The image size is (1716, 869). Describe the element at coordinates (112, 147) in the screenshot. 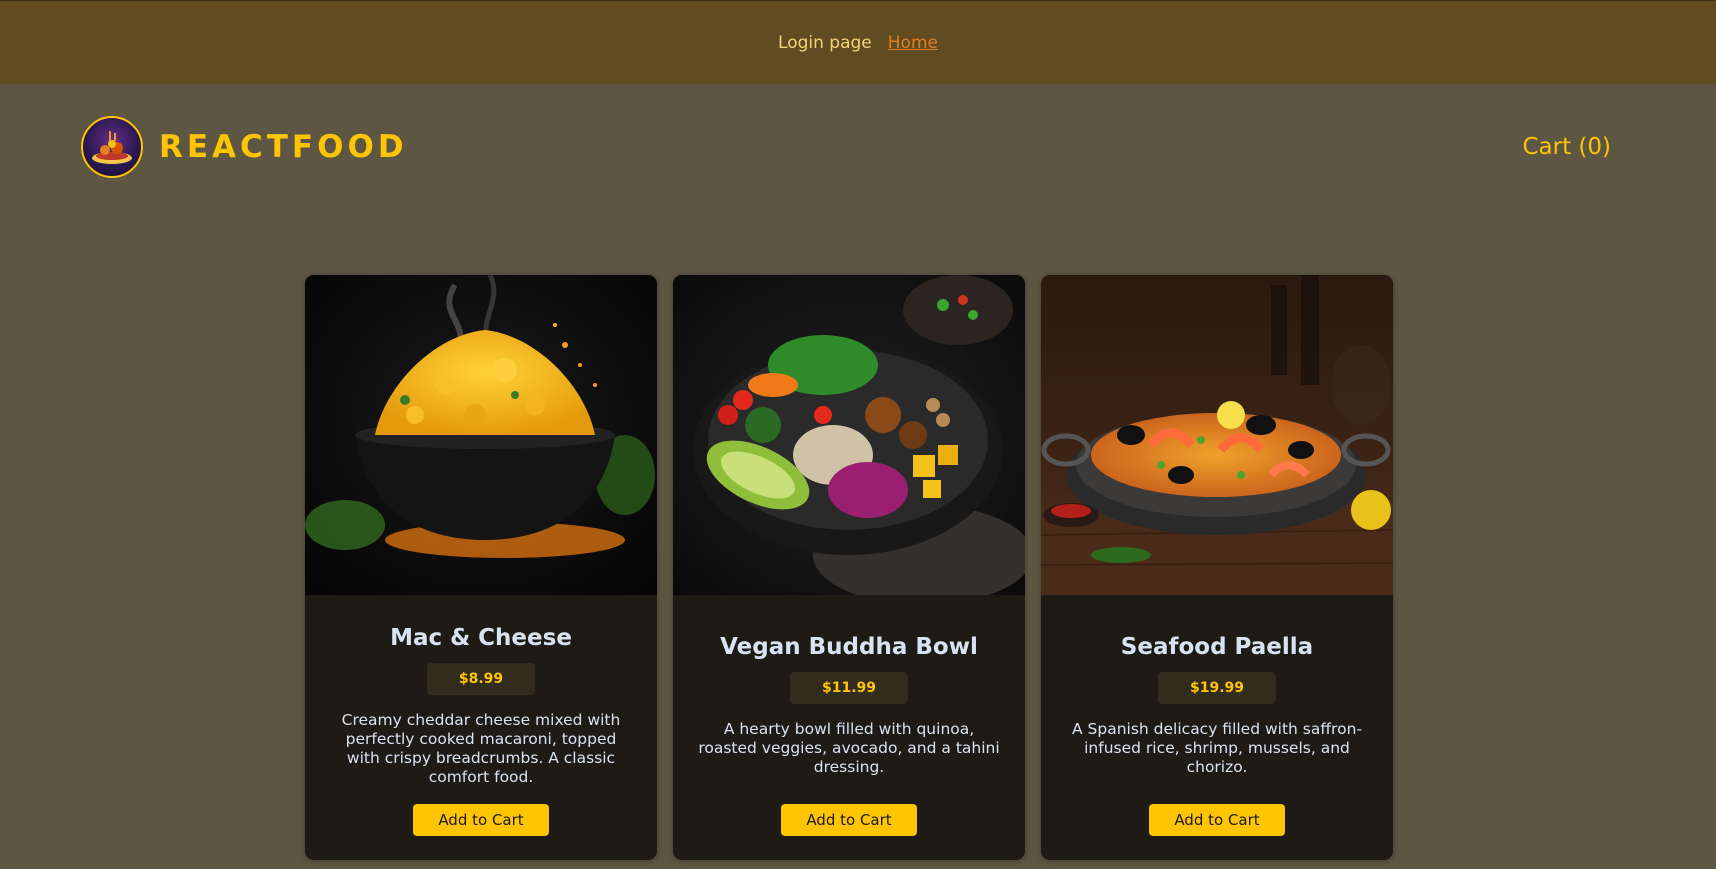

I see `restaurant-logo-icon` at that location.